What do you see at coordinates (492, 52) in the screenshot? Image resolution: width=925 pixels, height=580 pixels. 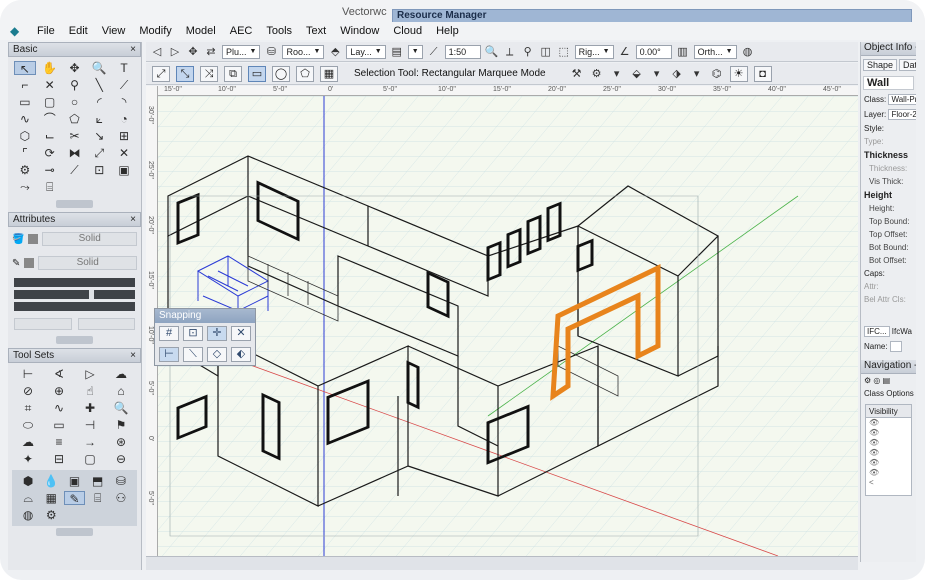 I see `zoom-icon: 🔍` at bounding box center [492, 52].